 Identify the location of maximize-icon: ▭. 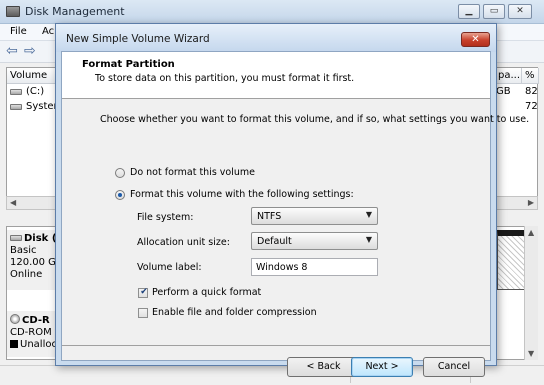
(494, 11).